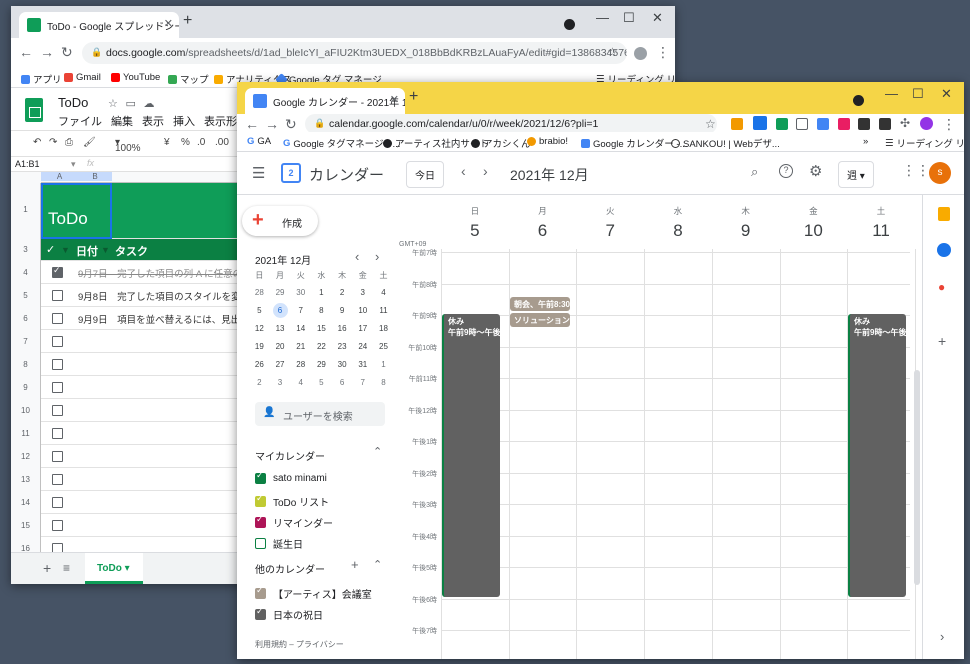  Describe the element at coordinates (678, 218) in the screenshot. I see `day-header: 水8` at that location.